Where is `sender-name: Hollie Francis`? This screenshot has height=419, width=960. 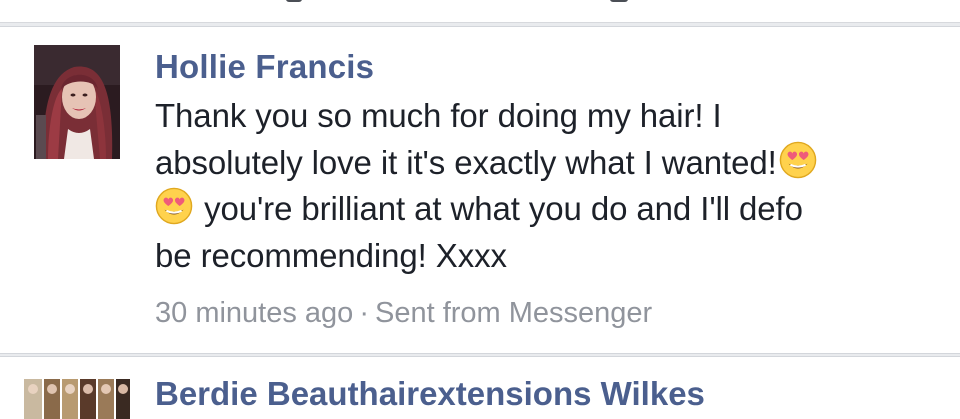 sender-name: Hollie Francis is located at coordinates (264, 67).